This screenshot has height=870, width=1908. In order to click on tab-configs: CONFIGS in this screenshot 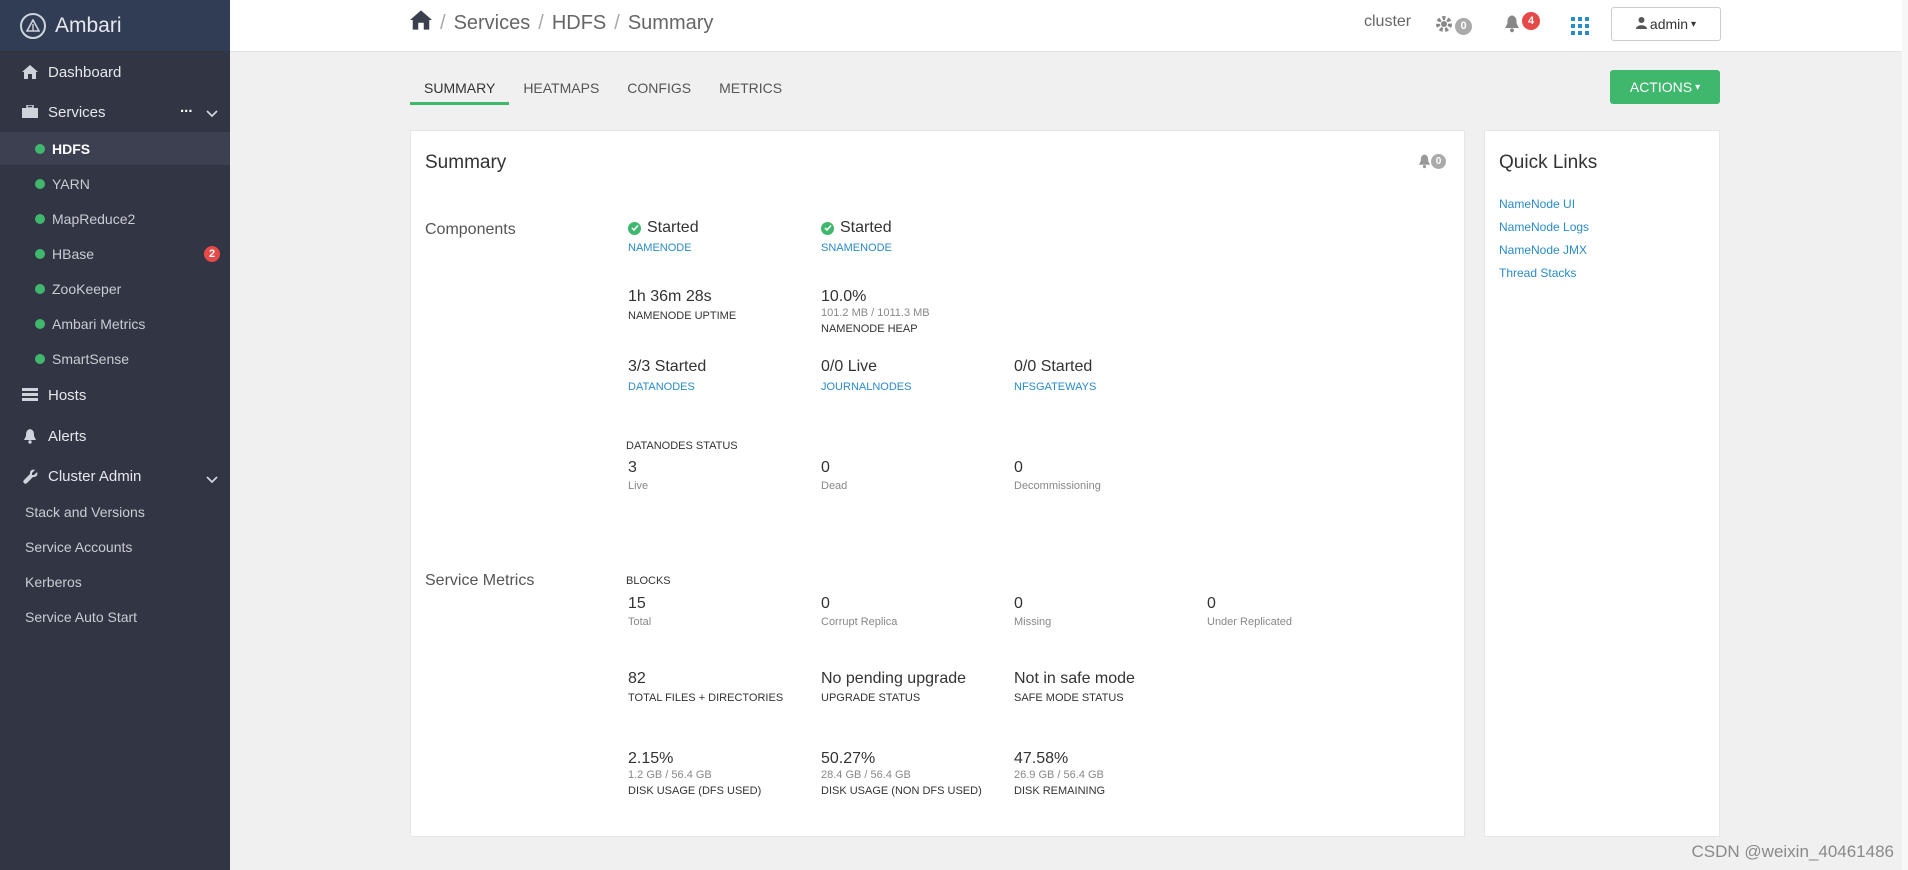, I will do `click(659, 91)`.